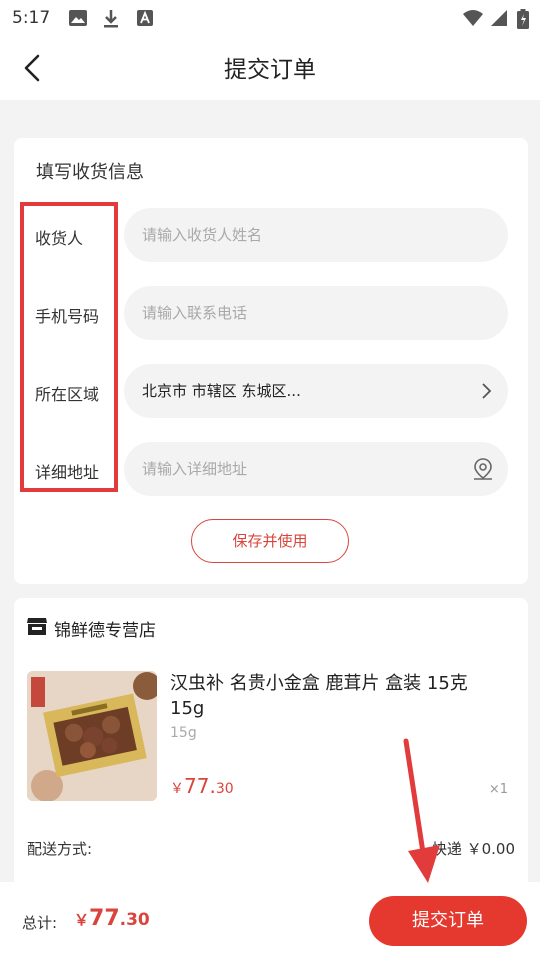 The image size is (540, 960). I want to click on battery-icon, so click(523, 19).